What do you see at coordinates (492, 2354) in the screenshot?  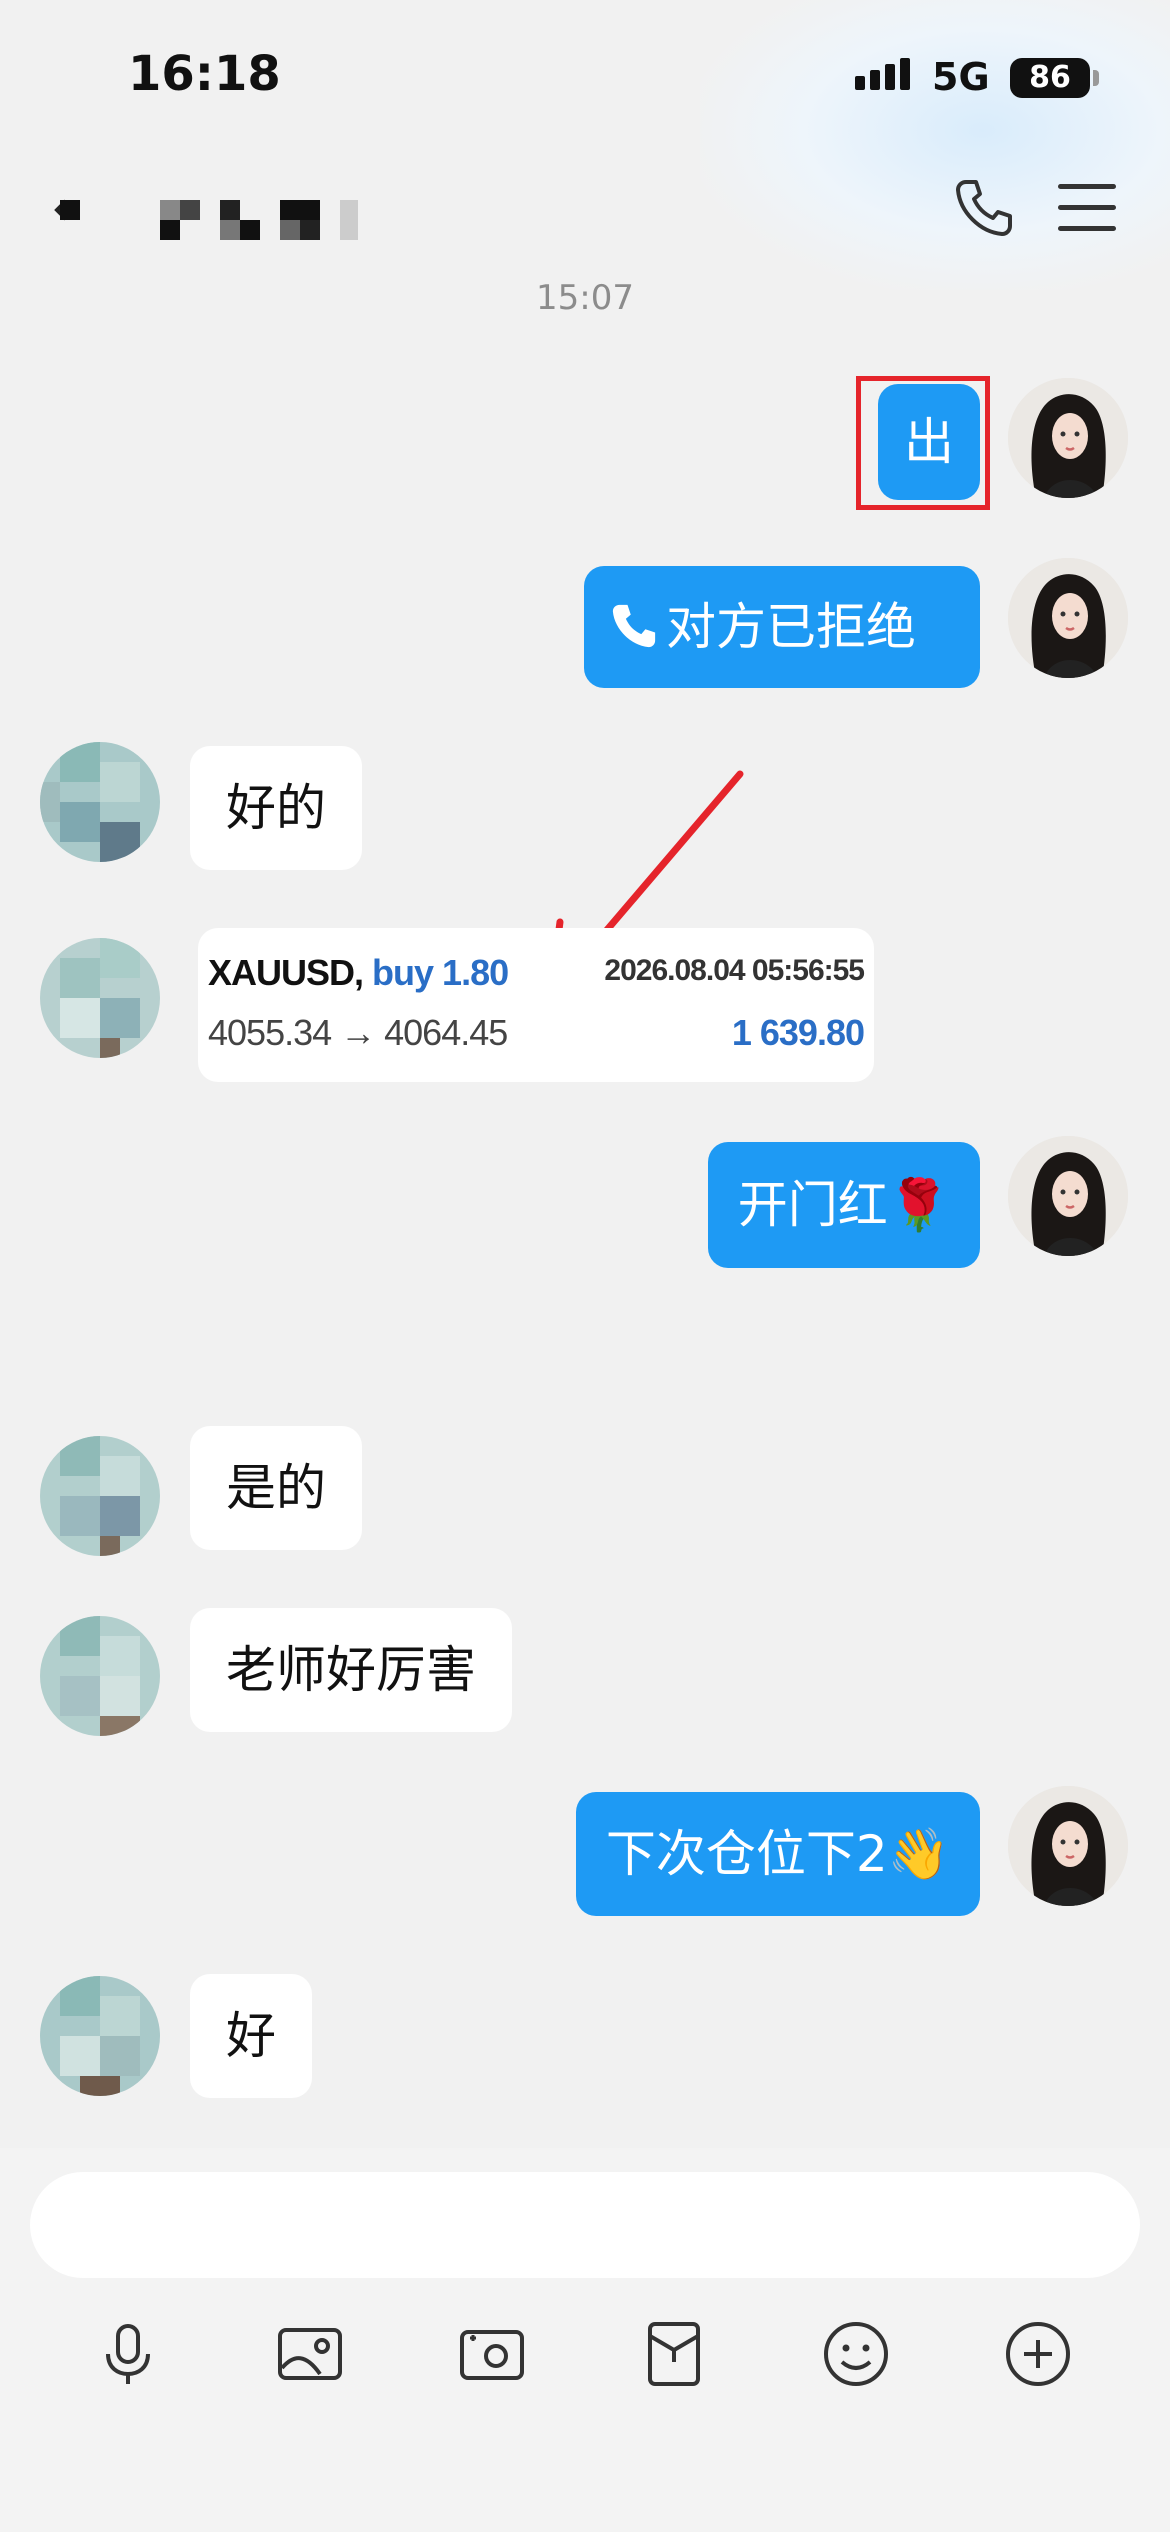 I see `camera-icon` at bounding box center [492, 2354].